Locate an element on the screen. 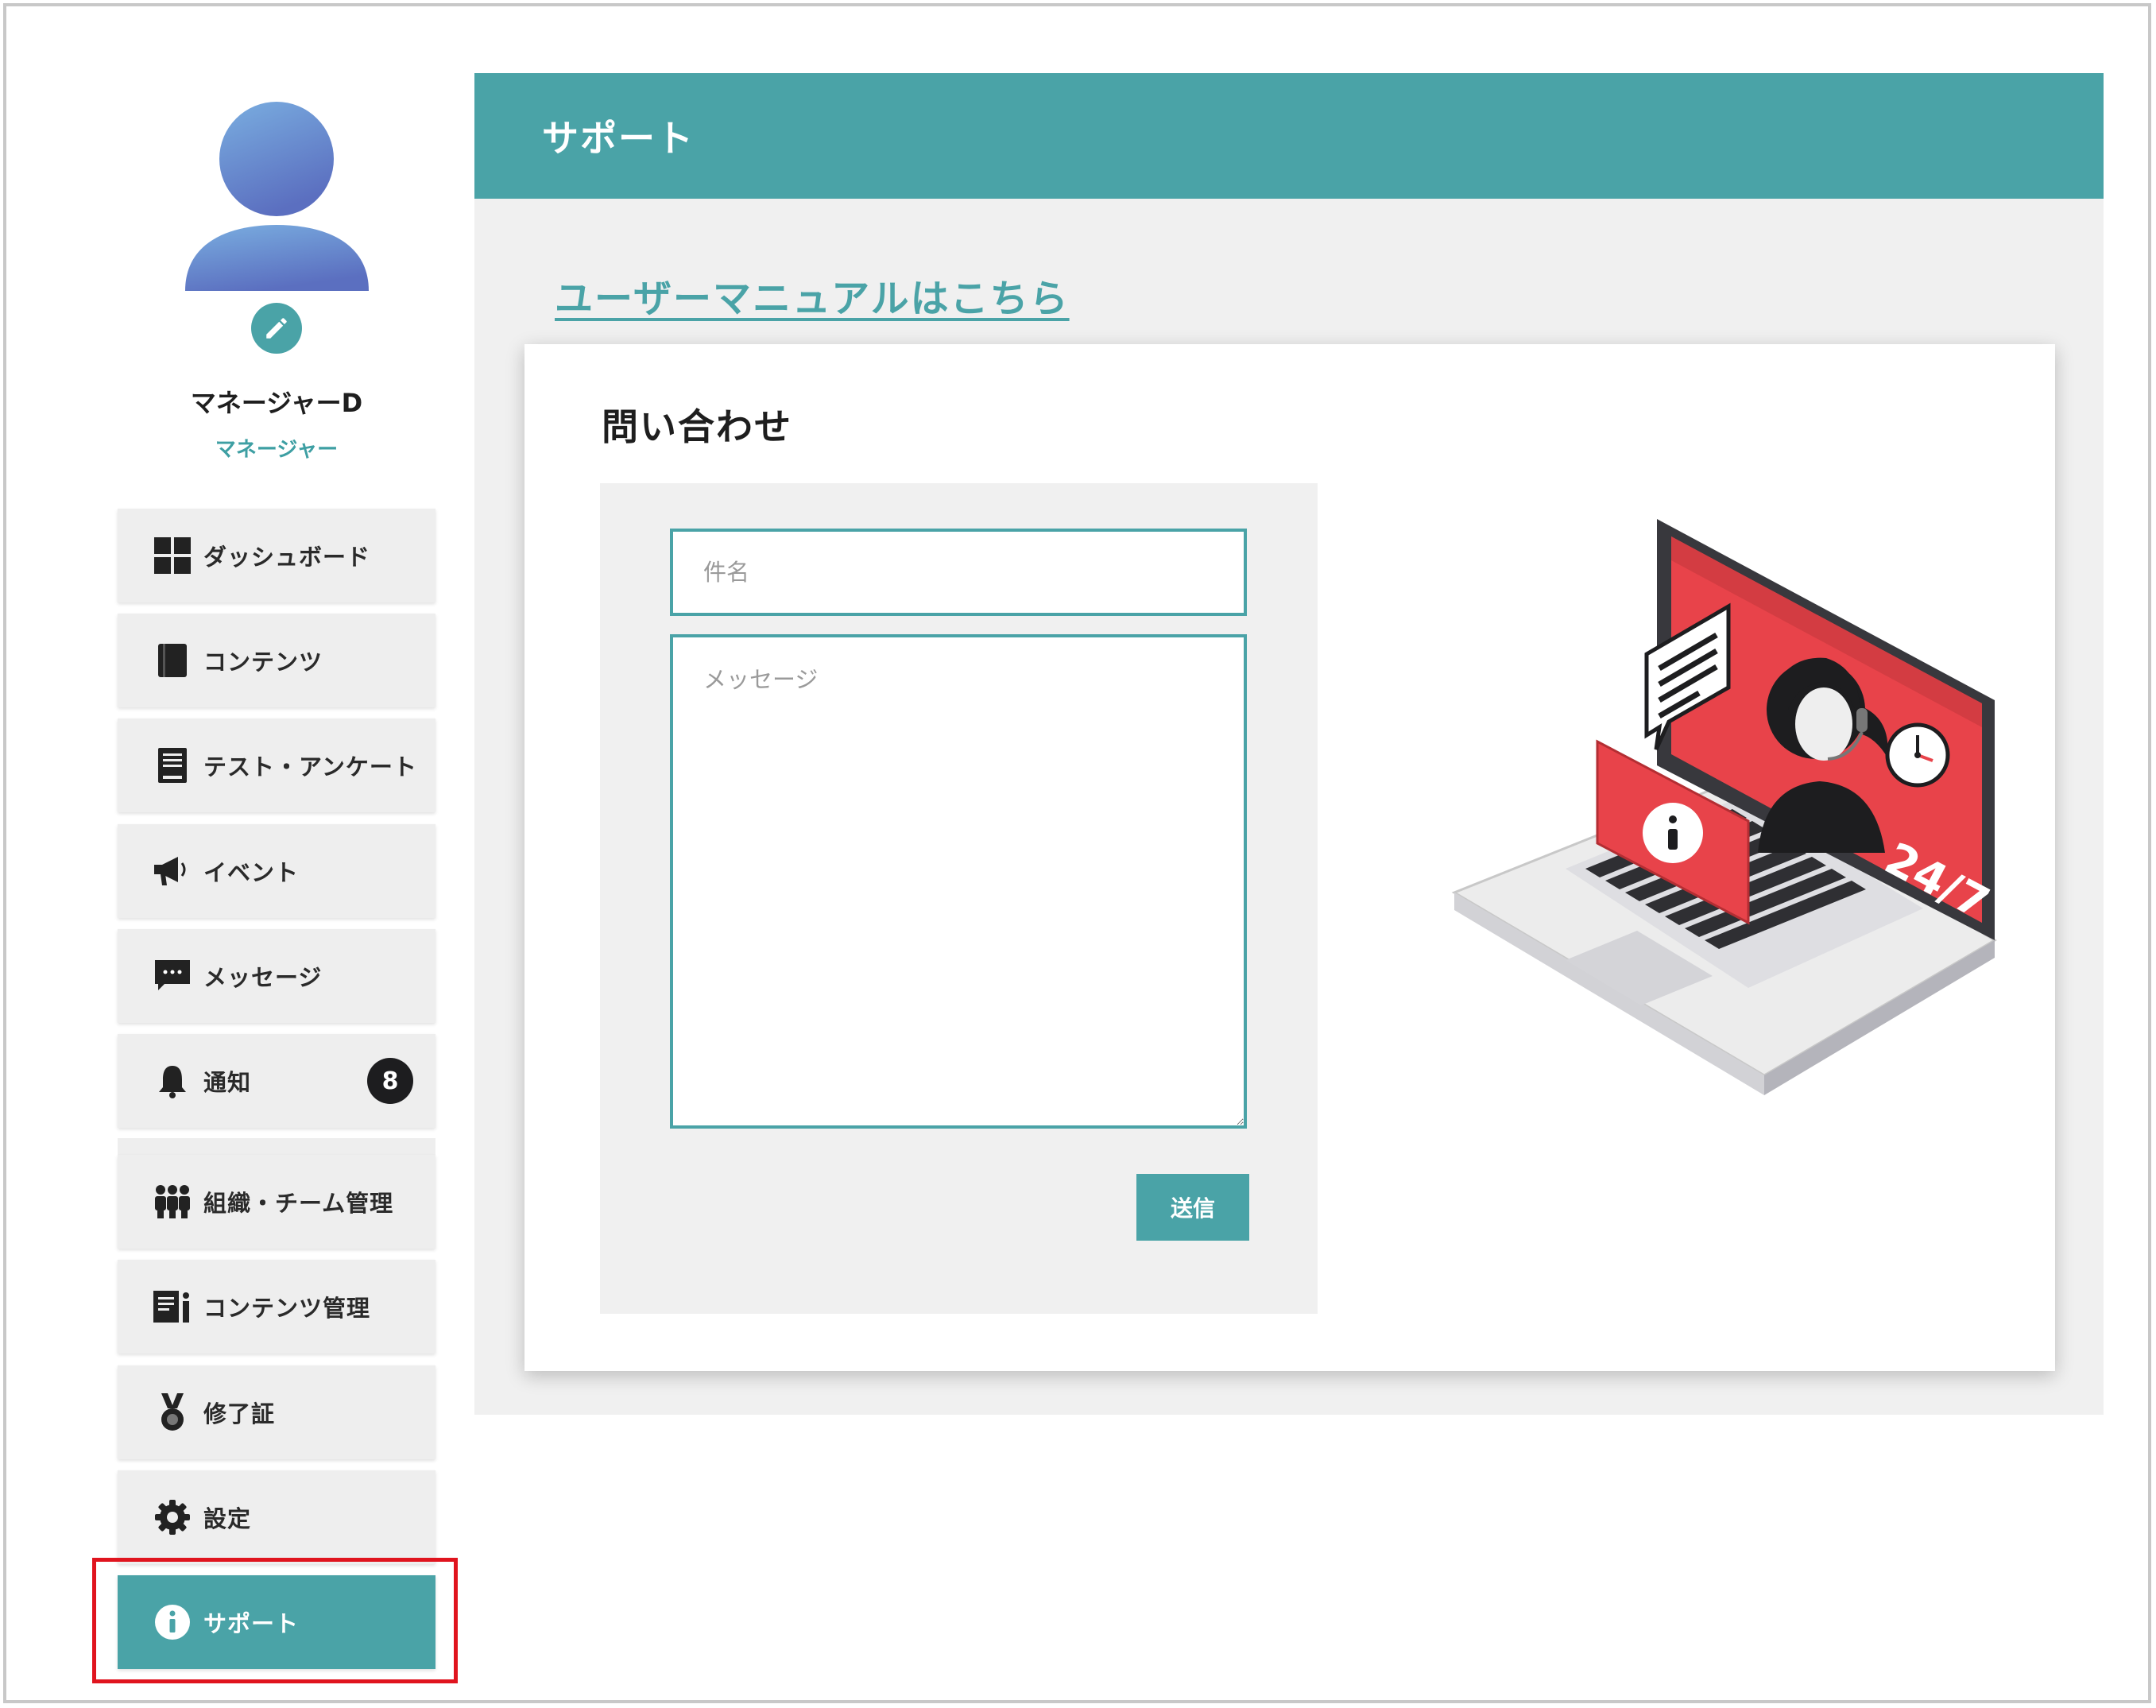 The image size is (2156, 1708). subject-input is located at coordinates (958, 572).